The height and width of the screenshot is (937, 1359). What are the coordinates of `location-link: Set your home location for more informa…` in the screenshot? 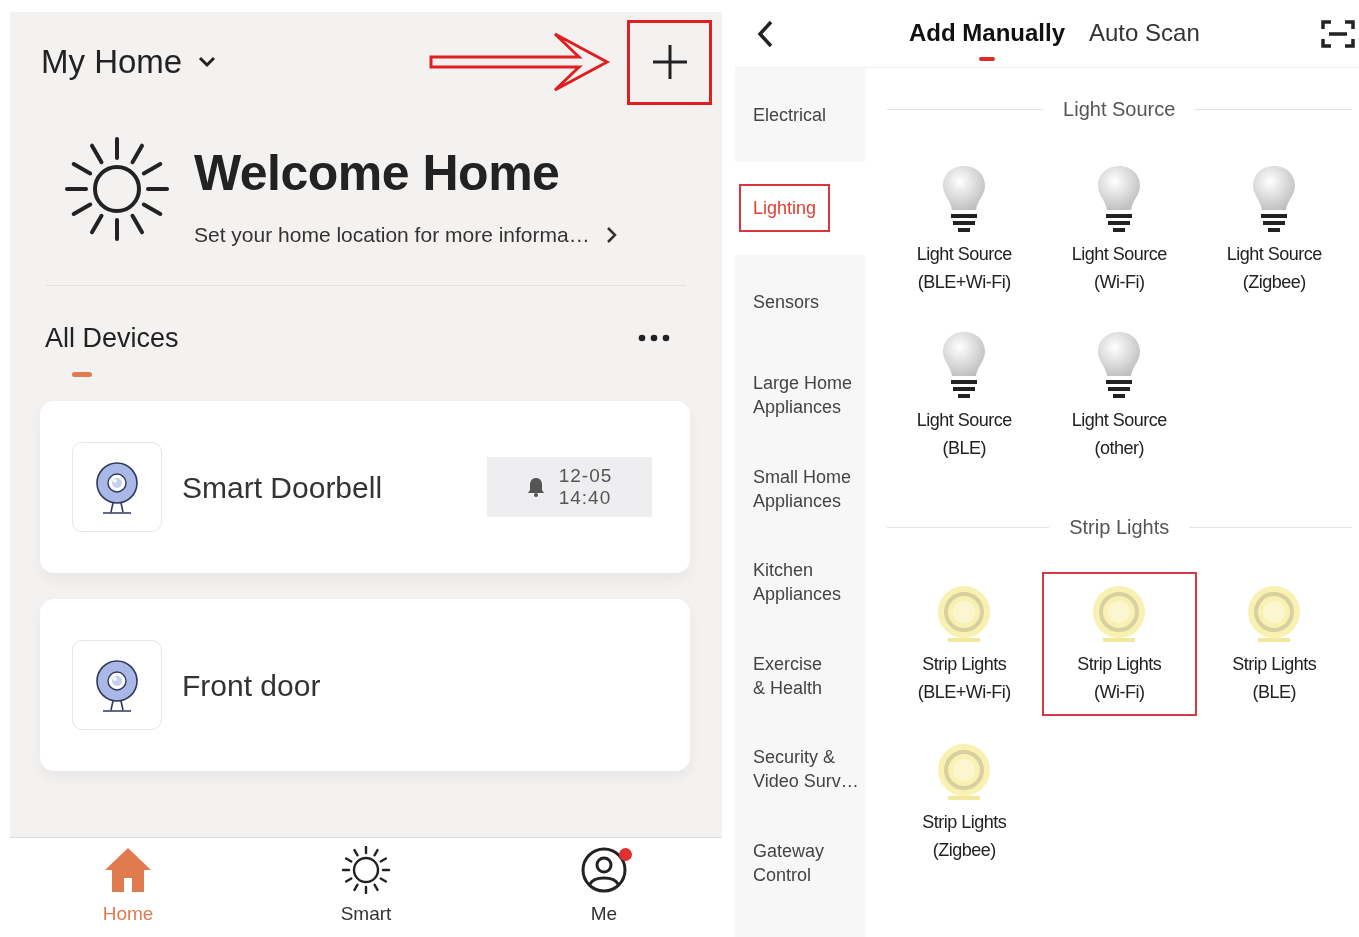 It's located at (406, 235).